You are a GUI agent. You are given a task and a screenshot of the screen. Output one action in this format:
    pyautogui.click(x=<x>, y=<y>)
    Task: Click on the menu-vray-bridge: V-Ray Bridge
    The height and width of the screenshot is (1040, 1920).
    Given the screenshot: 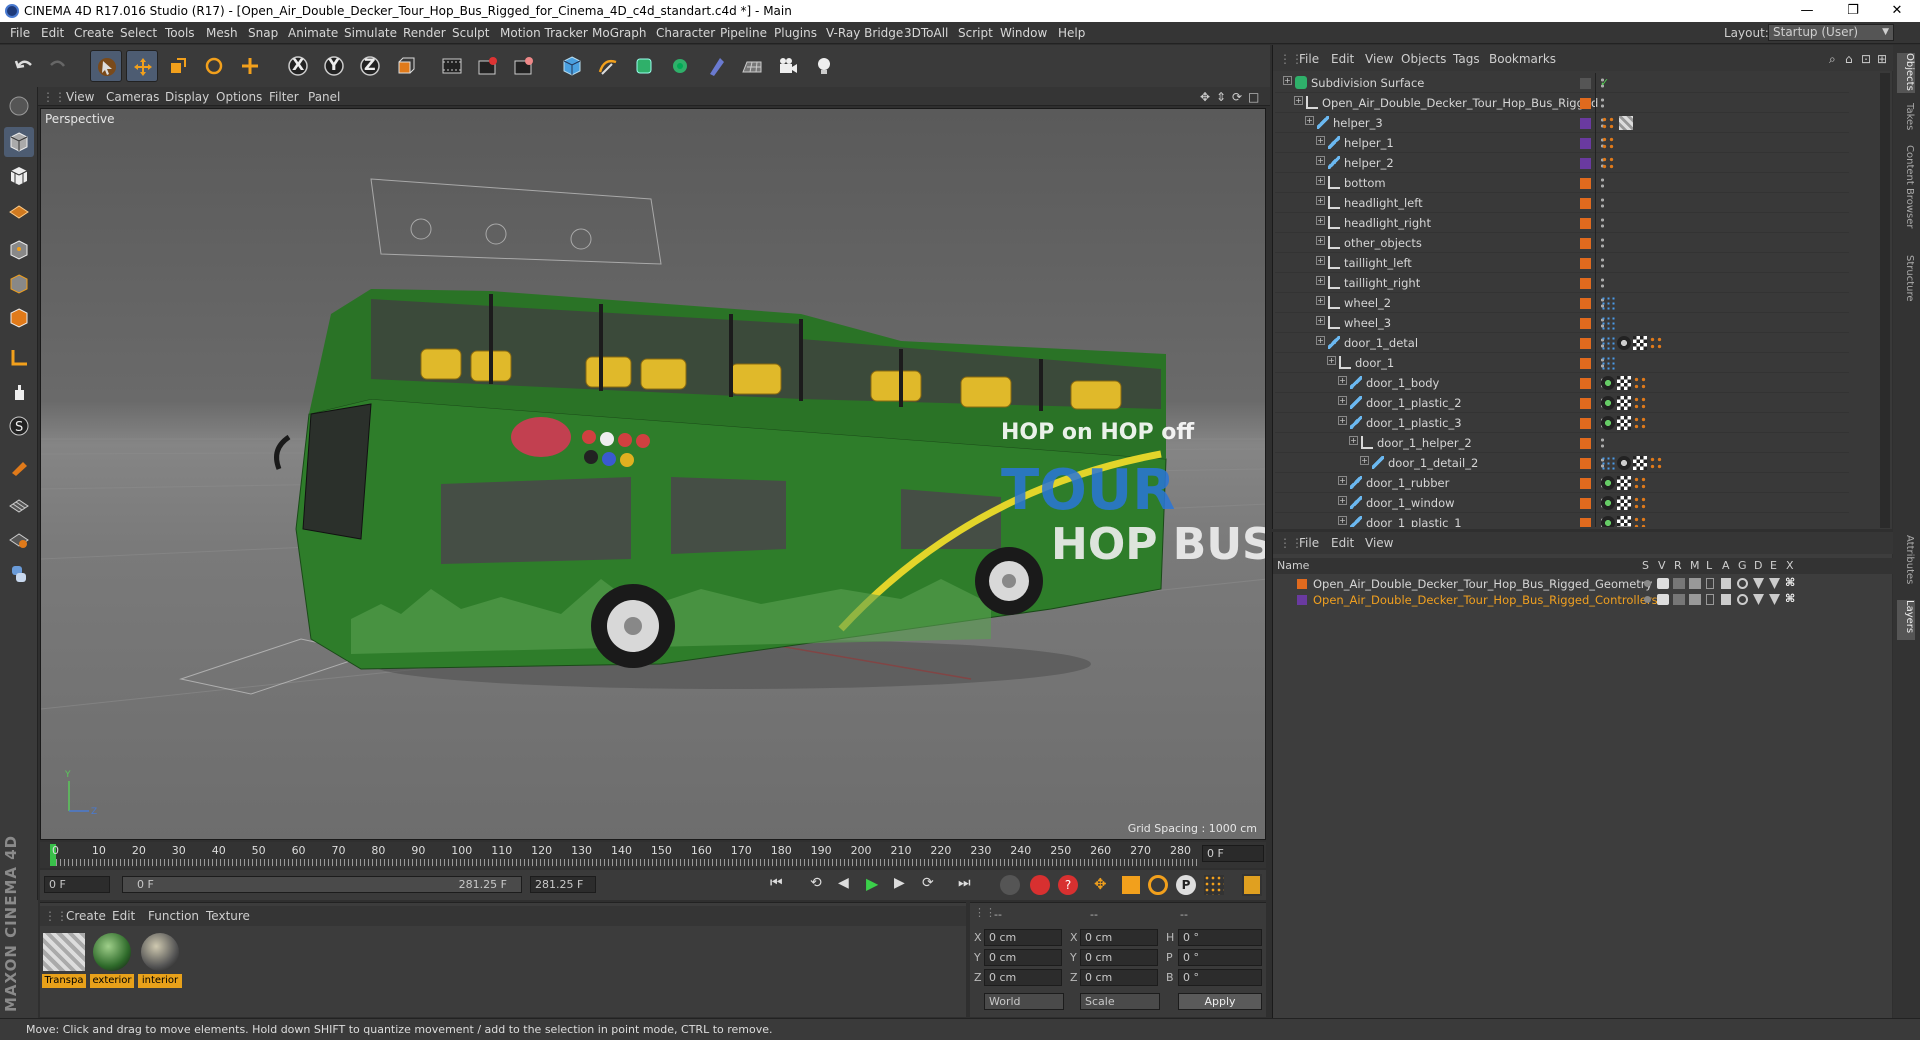 What is the action you would take?
    pyautogui.click(x=864, y=33)
    